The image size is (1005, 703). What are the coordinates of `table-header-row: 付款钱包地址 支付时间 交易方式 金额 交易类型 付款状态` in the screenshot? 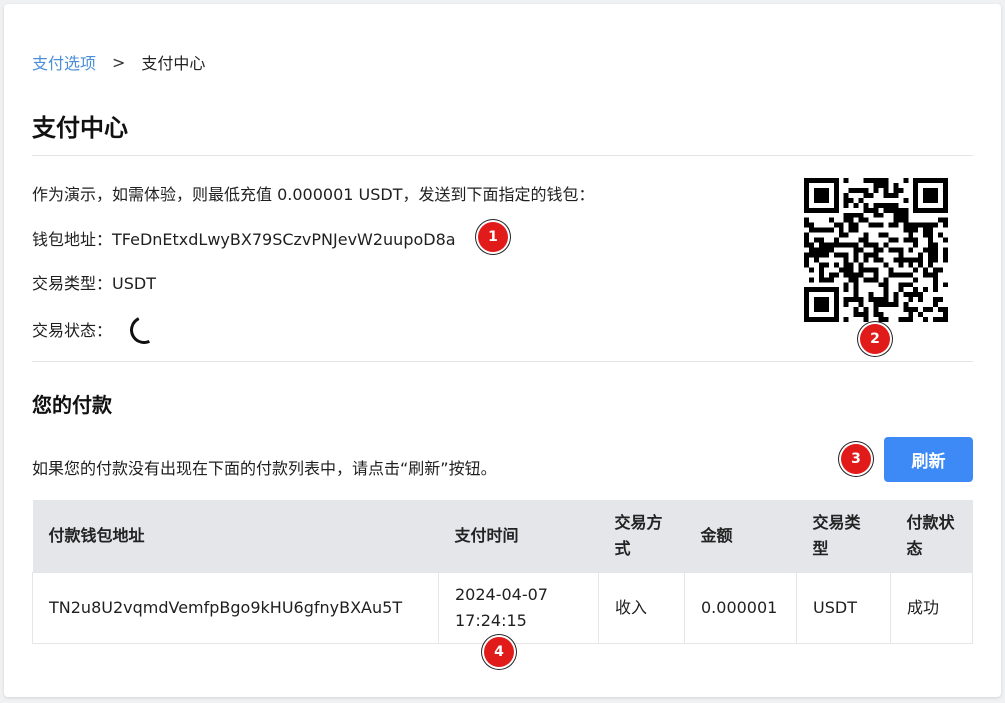 It's located at (502, 536).